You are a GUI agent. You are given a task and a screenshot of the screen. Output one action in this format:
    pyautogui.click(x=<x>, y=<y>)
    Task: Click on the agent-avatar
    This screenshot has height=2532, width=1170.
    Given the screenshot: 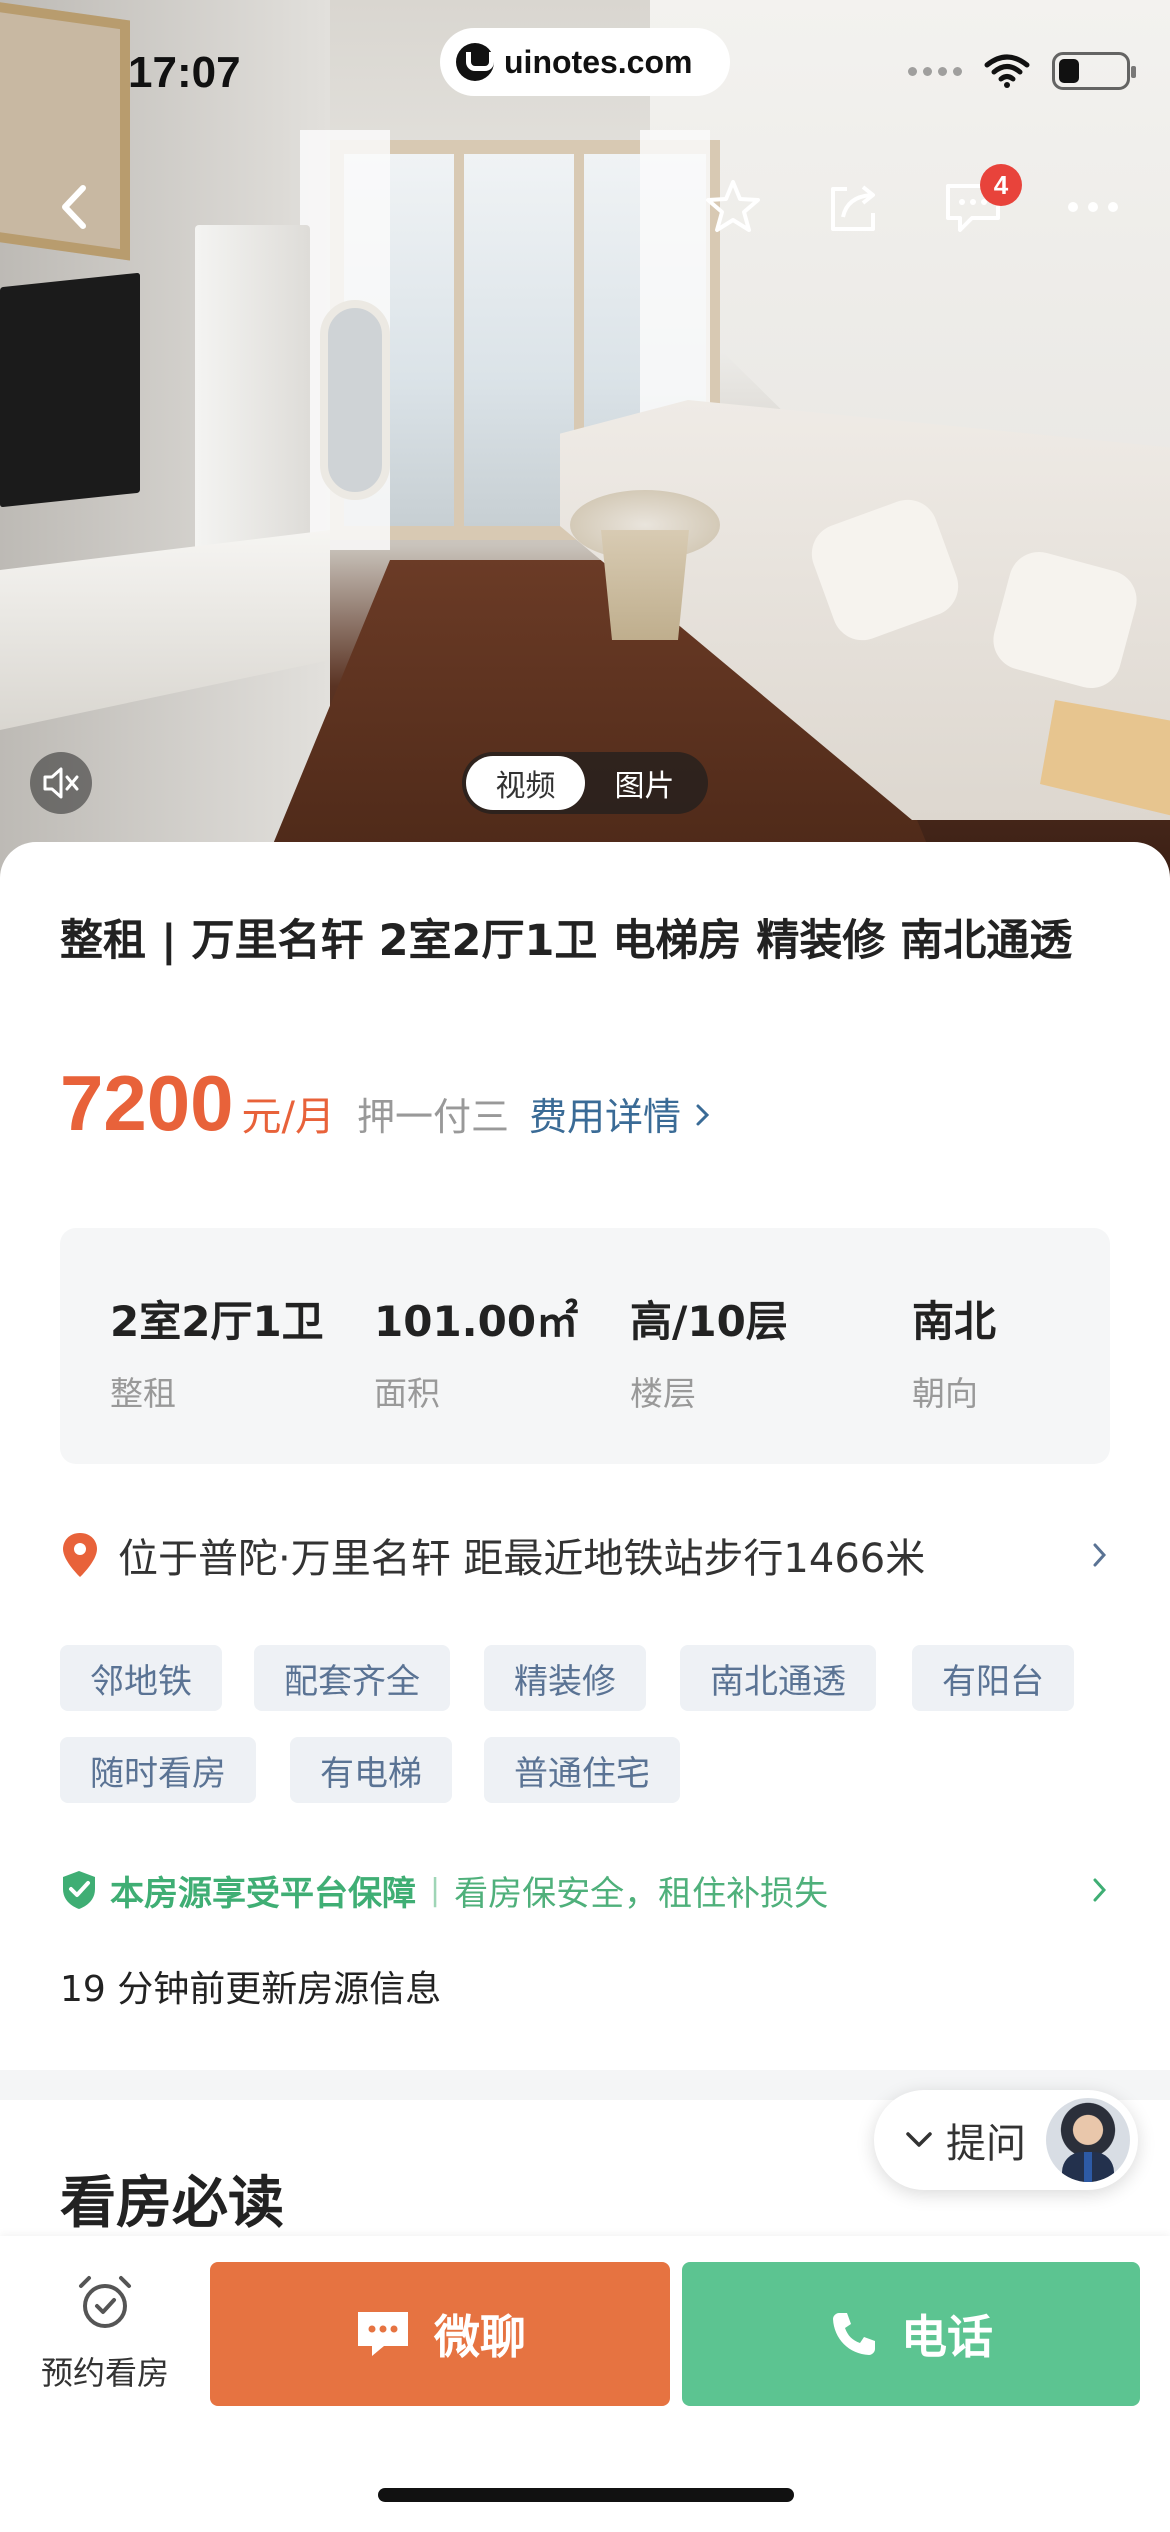 What is the action you would take?
    pyautogui.click(x=1088, y=2140)
    